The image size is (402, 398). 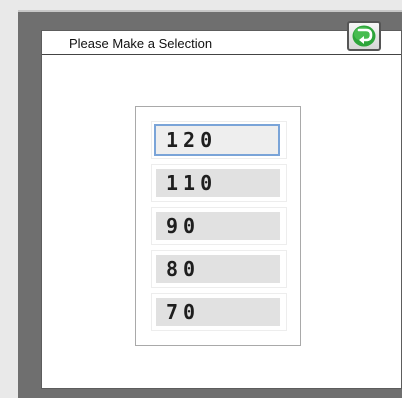 What do you see at coordinates (221, 38) in the screenshot?
I see `dialog-header: Please Make a Selection` at bounding box center [221, 38].